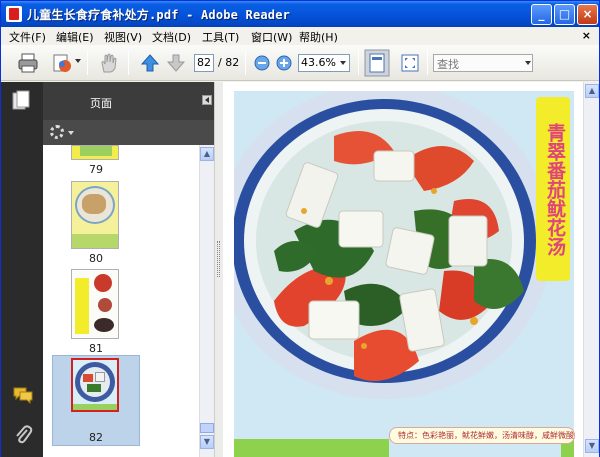  What do you see at coordinates (591, 269) in the screenshot?
I see `document-scrollbar: ▲ ▼` at bounding box center [591, 269].